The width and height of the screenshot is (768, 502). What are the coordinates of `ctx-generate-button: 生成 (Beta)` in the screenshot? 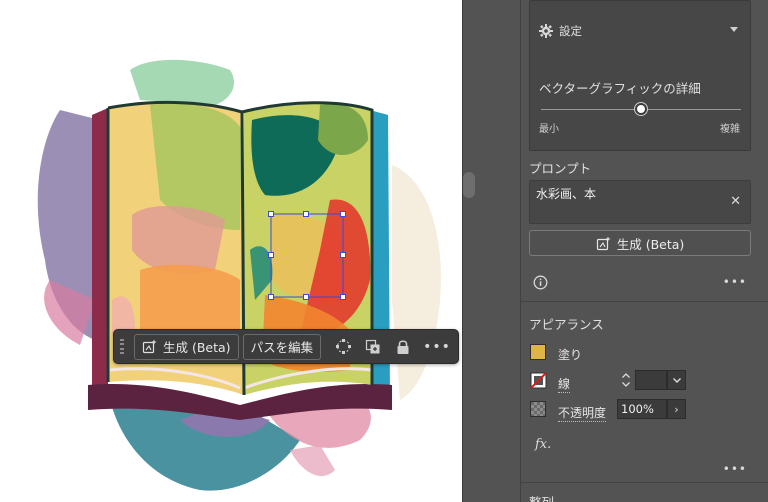 It's located at (186, 346).